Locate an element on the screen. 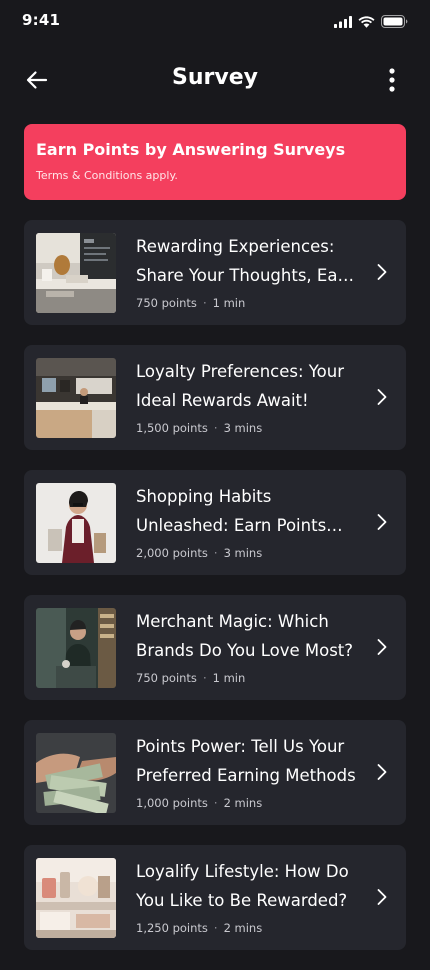  survey-points: 2,000 points is located at coordinates (172, 553).